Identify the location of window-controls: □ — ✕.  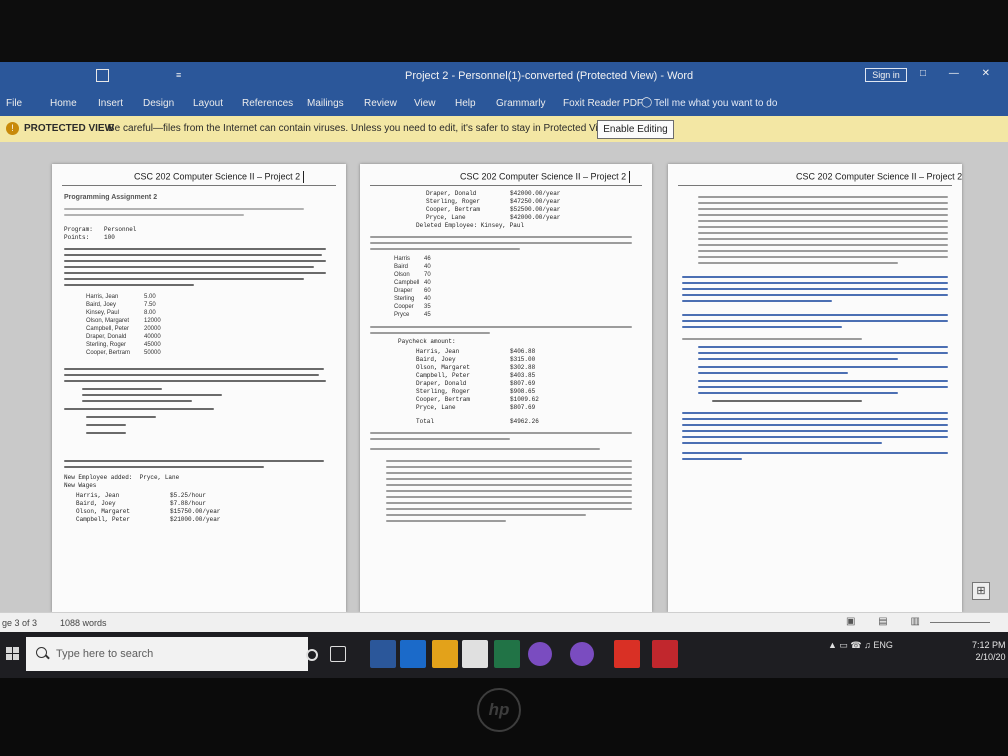
(960, 73).